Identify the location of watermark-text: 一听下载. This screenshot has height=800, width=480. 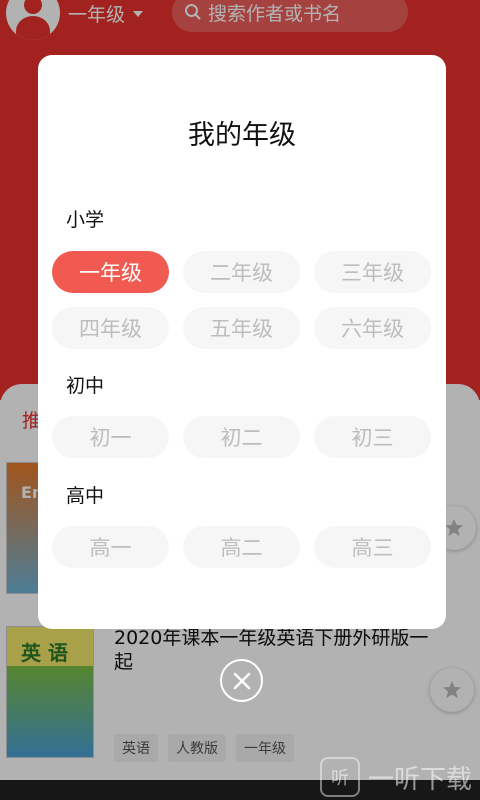
(420, 779).